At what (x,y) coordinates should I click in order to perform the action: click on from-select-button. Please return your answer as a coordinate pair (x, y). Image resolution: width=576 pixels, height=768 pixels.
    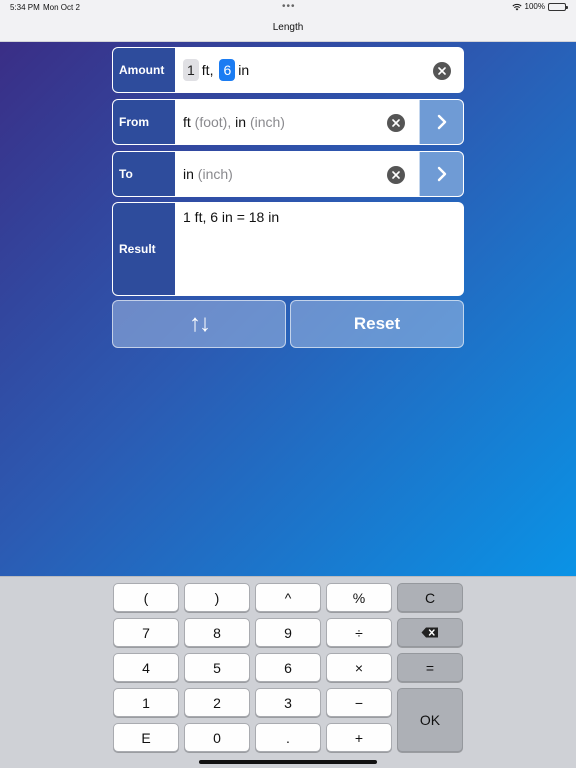
    Looking at the image, I should click on (441, 122).